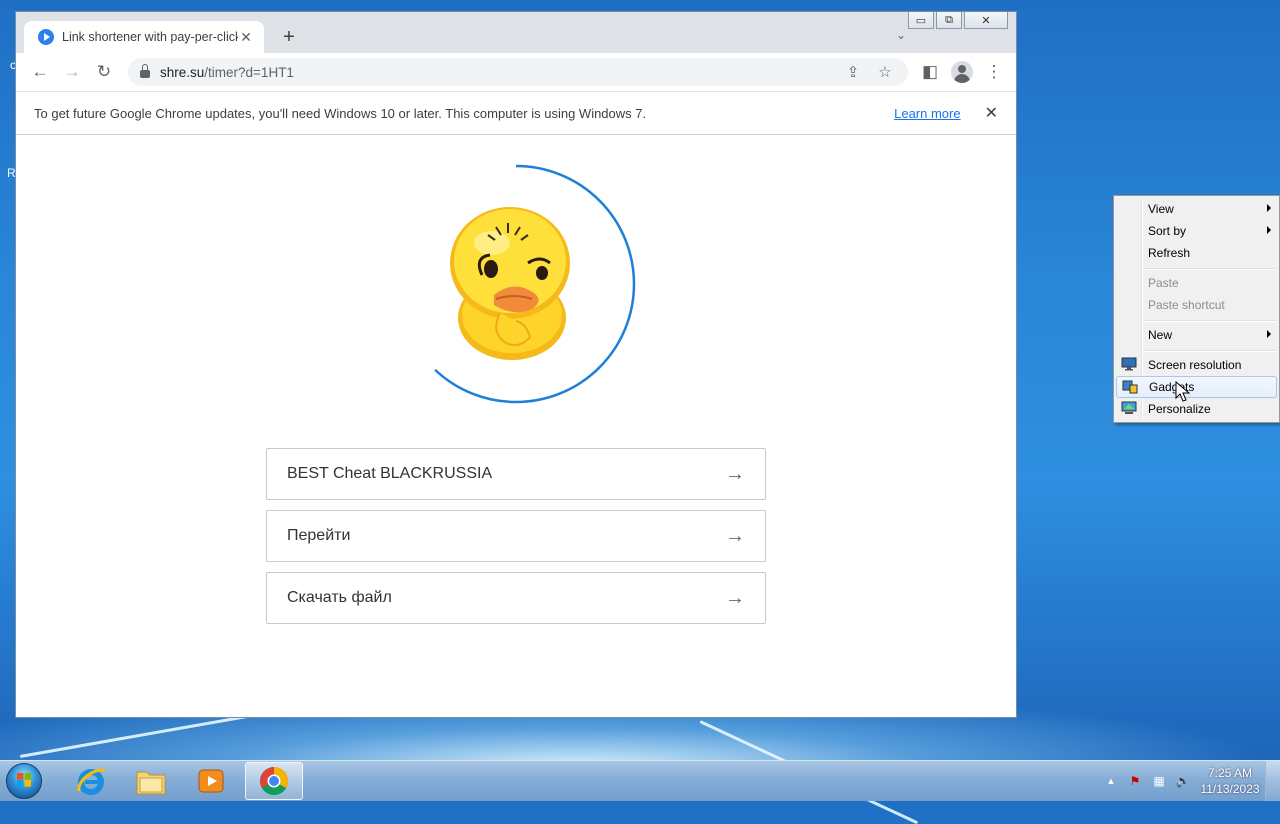  I want to click on close-window-button: ✕, so click(986, 20).